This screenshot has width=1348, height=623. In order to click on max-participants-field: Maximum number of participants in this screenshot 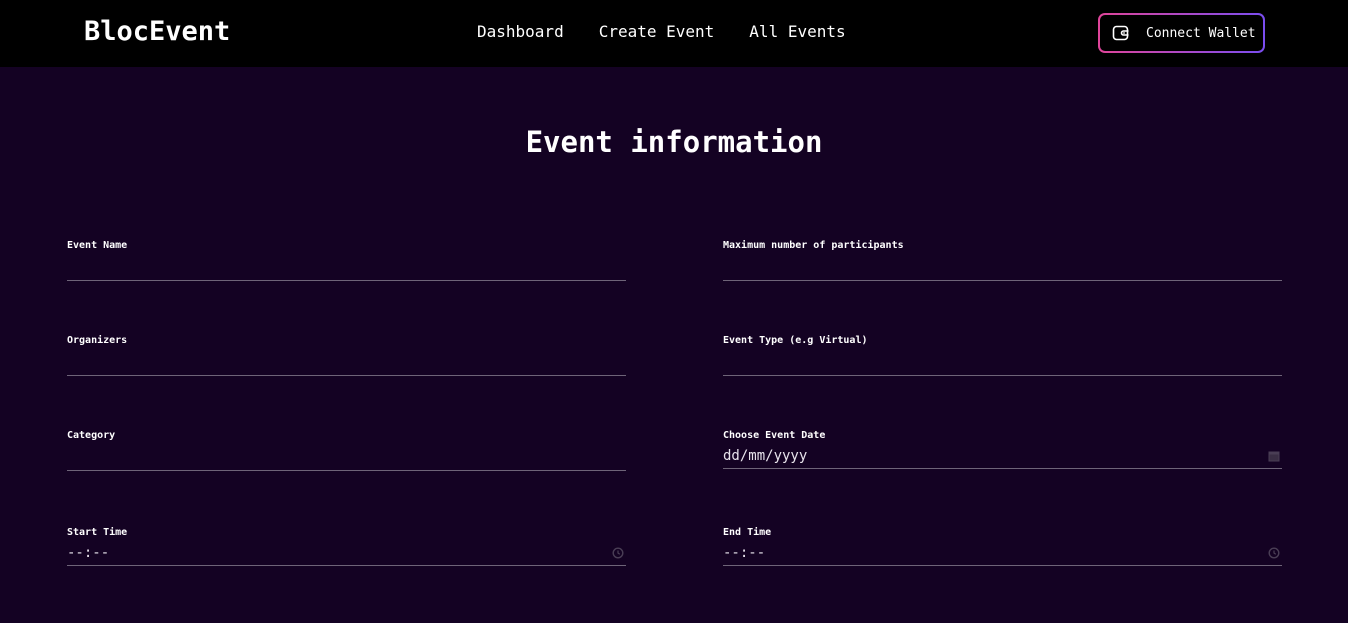, I will do `click(1002, 260)`.